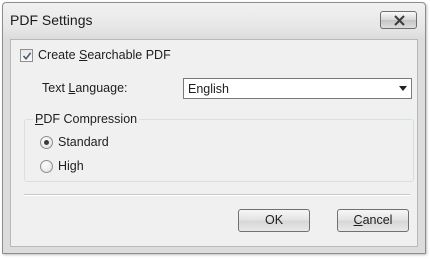 This screenshot has width=430, height=259. Describe the element at coordinates (373, 220) in the screenshot. I see `cancel-button: Cancel` at that location.